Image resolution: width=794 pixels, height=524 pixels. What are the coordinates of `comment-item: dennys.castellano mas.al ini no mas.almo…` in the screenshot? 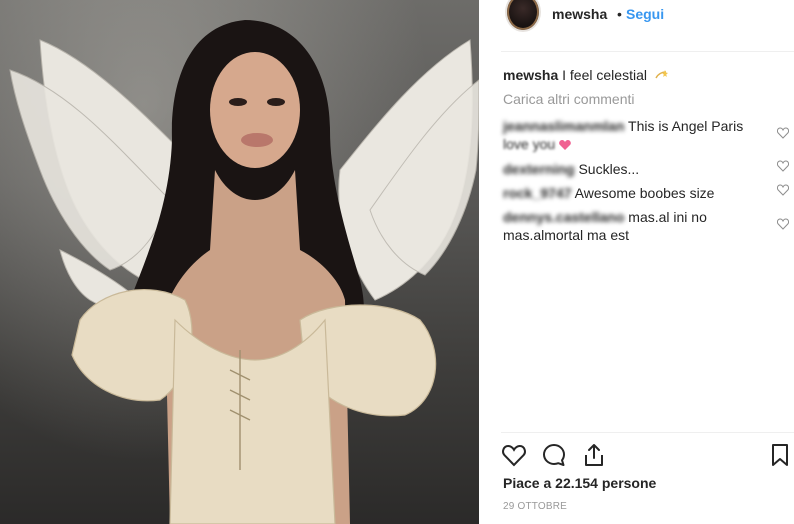 It's located at (630, 226).